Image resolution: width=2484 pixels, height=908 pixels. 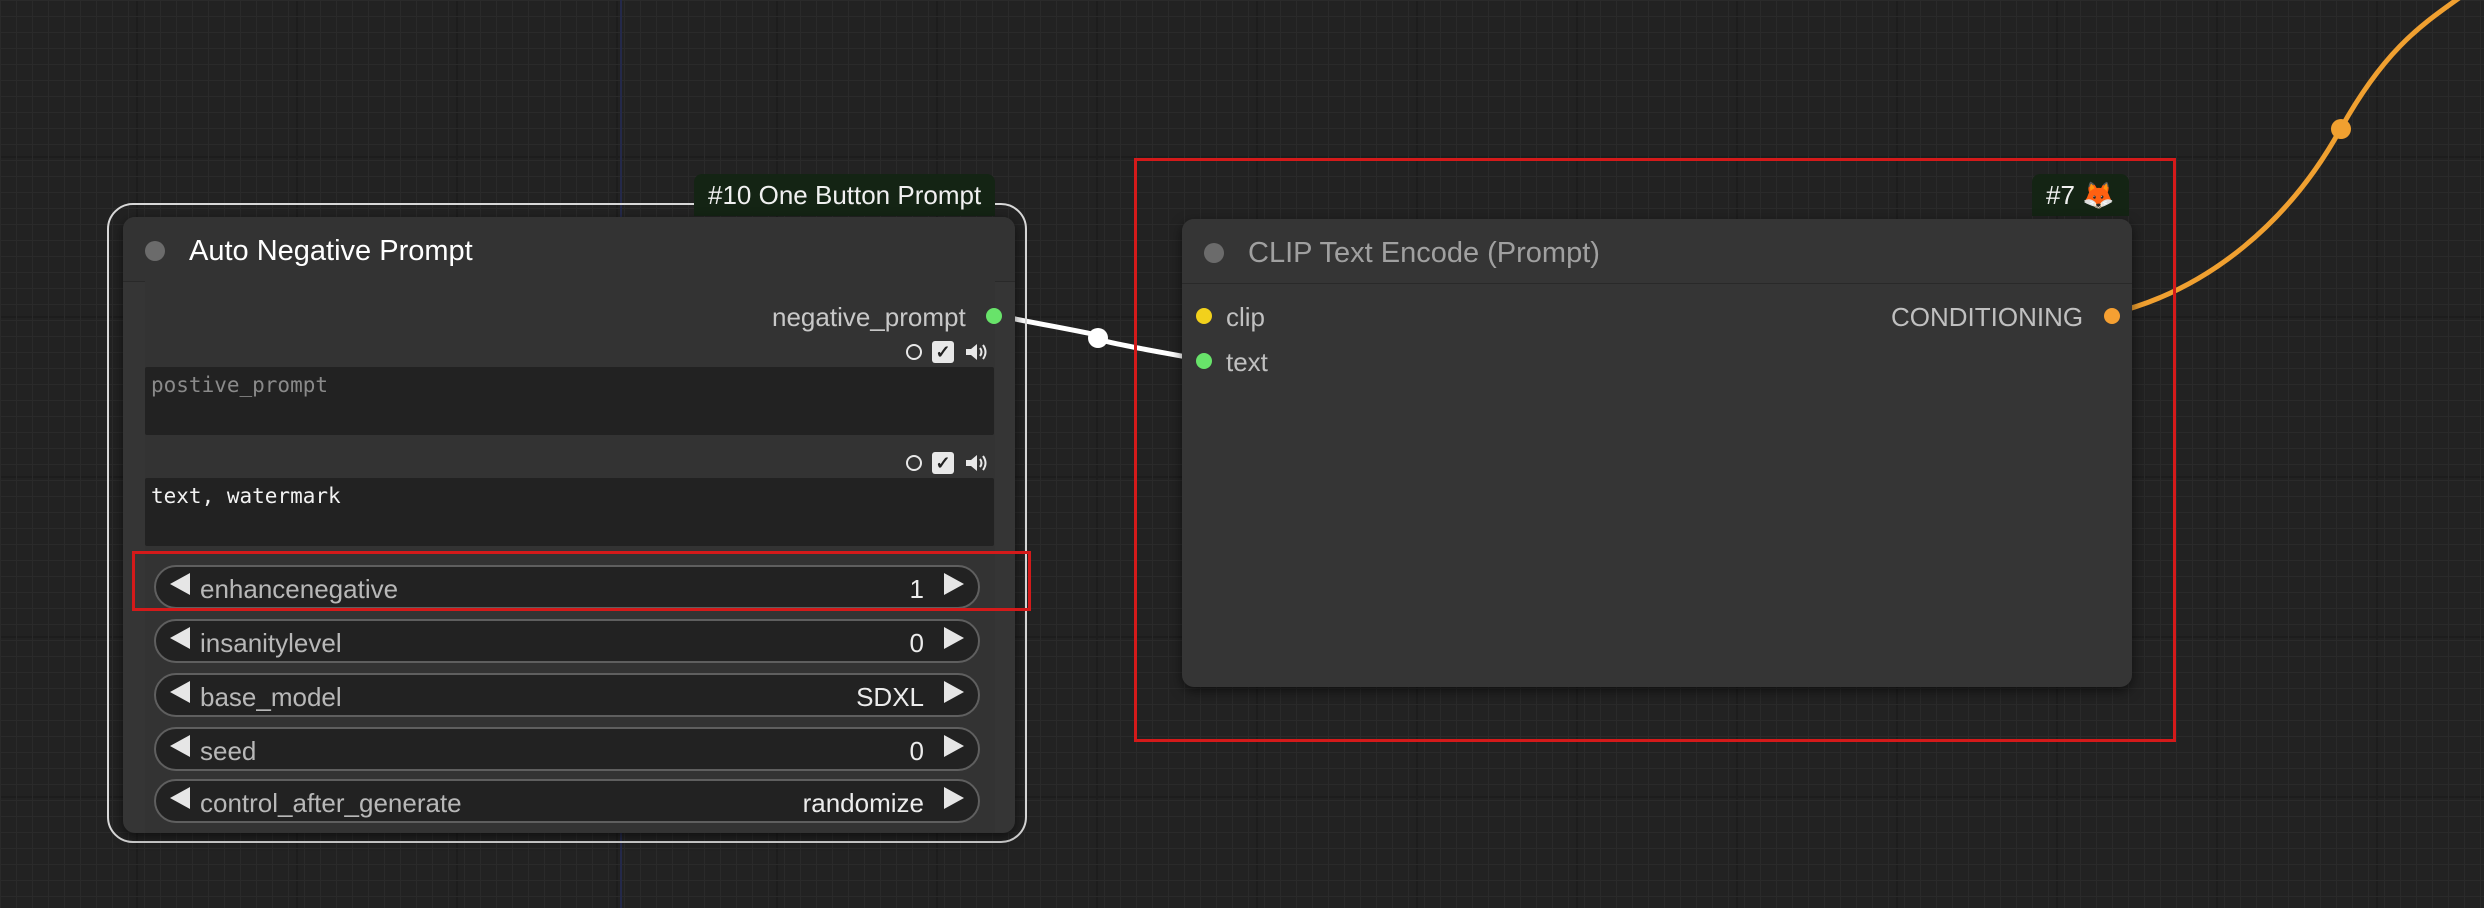 What do you see at coordinates (890, 697) in the screenshot?
I see `widget-value: SDXL` at bounding box center [890, 697].